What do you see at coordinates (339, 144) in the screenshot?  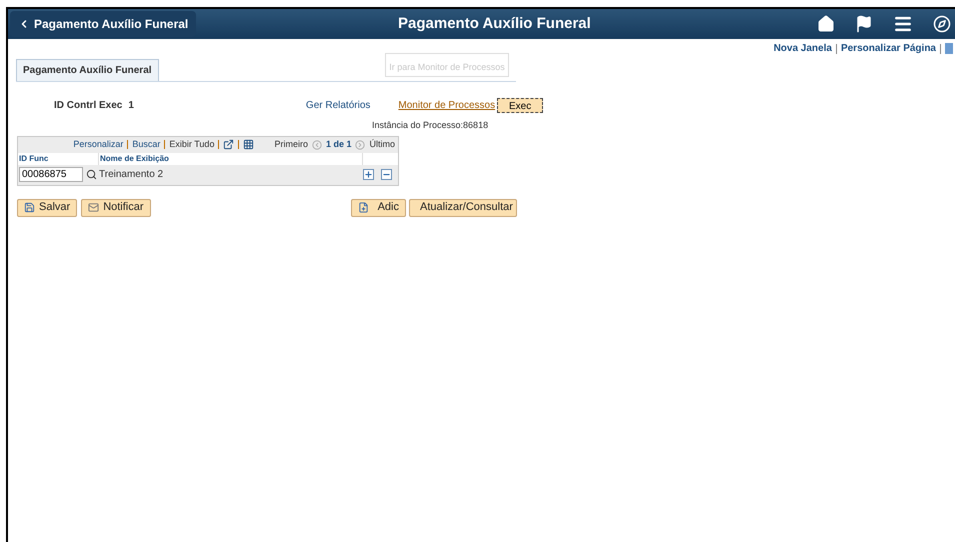 I see `row-range: 1 de 1` at bounding box center [339, 144].